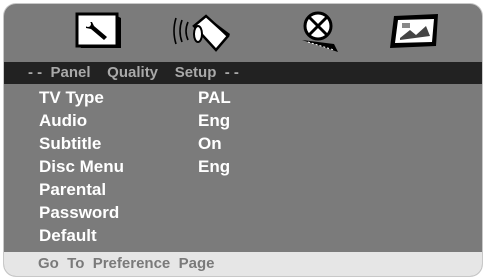 This screenshot has height=280, width=486. Describe the element at coordinates (202, 31) in the screenshot. I see `speaker-icon` at that location.